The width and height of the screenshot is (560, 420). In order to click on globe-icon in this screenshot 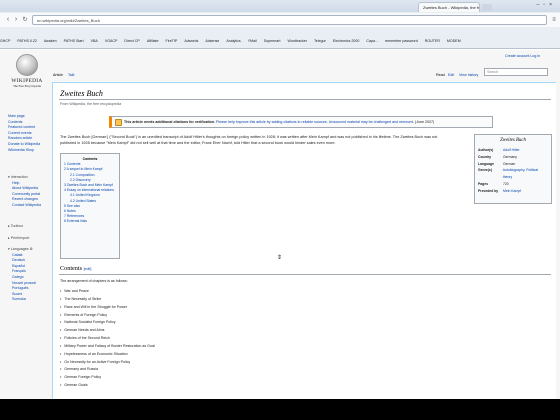, I will do `click(27, 65)`.